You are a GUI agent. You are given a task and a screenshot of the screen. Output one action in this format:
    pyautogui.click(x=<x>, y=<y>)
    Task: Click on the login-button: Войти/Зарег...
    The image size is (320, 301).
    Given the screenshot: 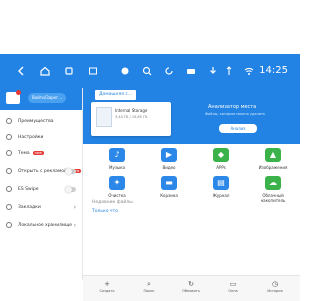 What is the action you would take?
    pyautogui.click(x=47, y=98)
    